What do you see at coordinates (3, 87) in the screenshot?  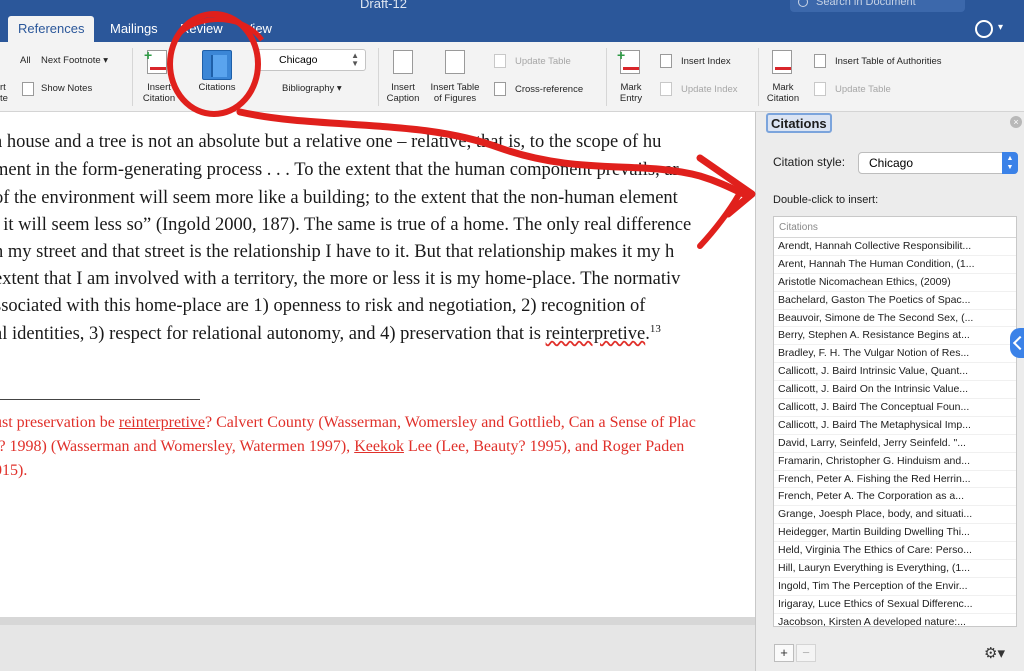 I see `insert-endnote-label-top: rt` at bounding box center [3, 87].